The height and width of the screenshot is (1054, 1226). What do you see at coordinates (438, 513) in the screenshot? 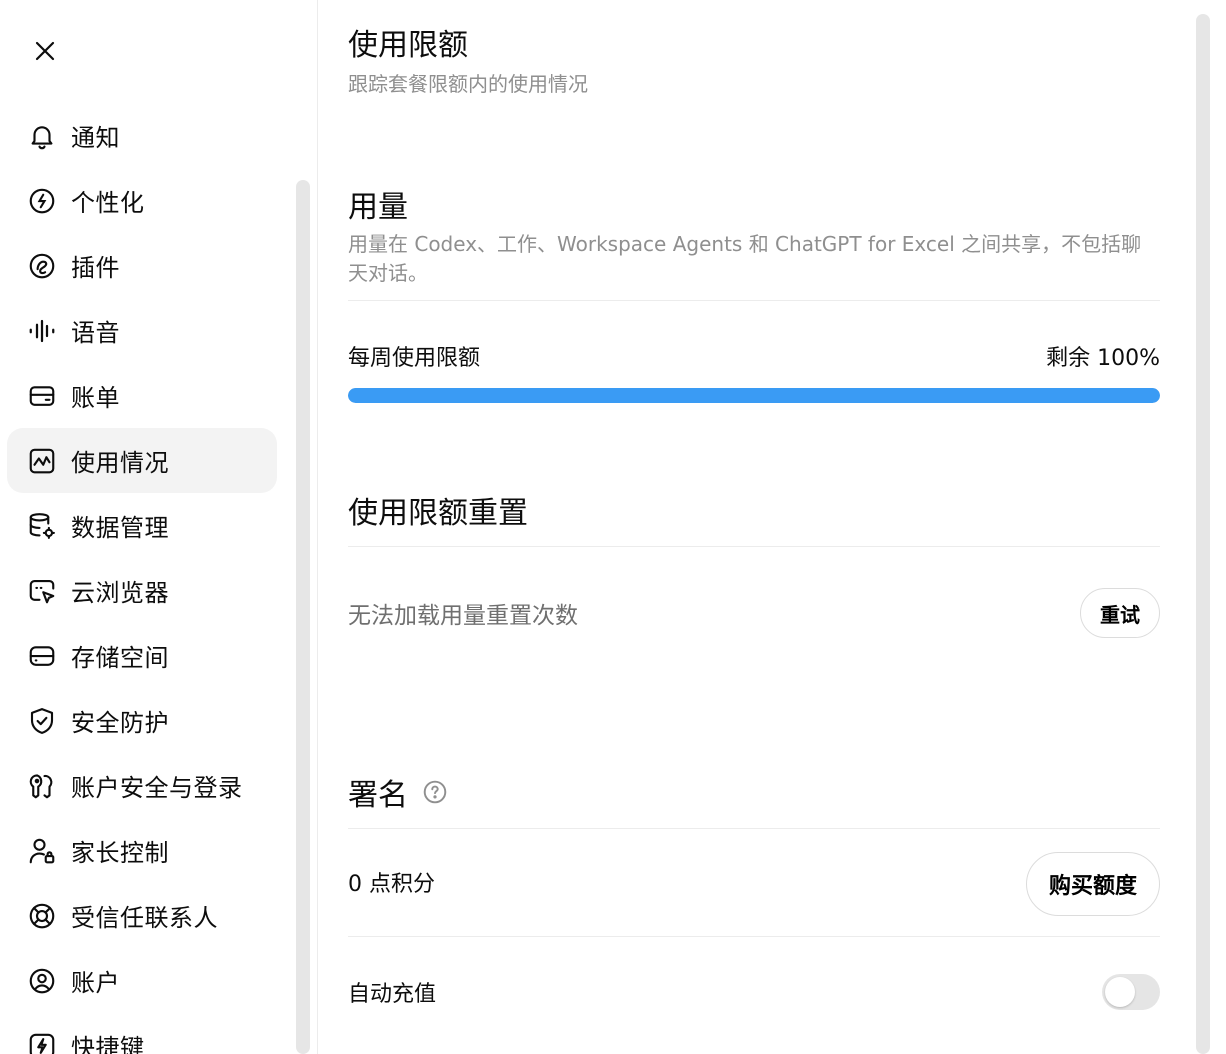
I see `reset-section-title: 使用限额重置` at bounding box center [438, 513].